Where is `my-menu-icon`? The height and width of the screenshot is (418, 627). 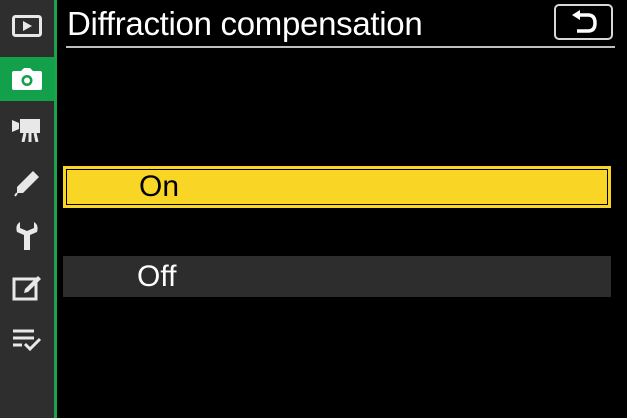
my-menu-icon is located at coordinates (27, 340).